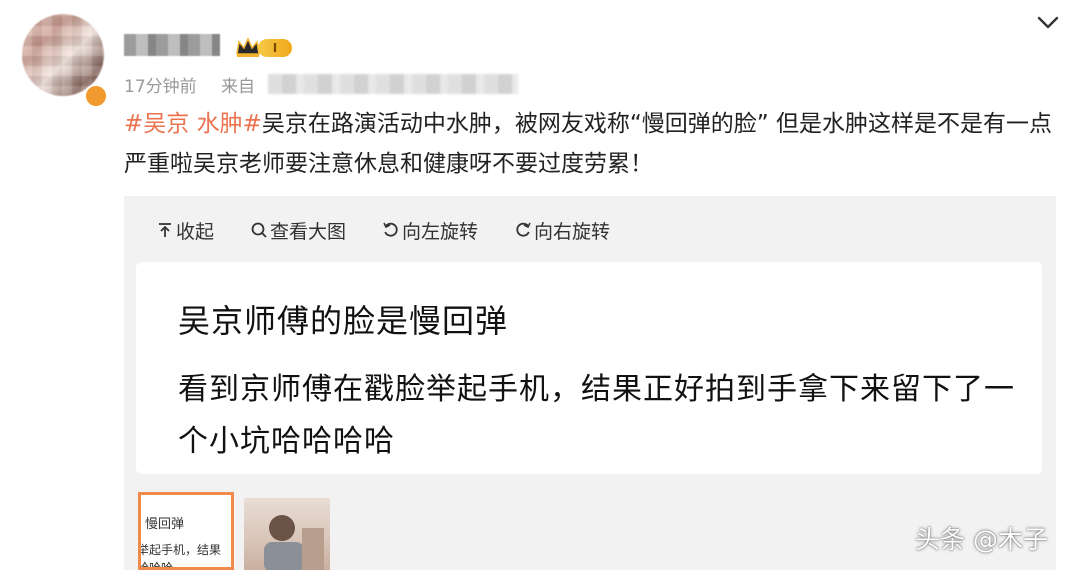  I want to click on username-blurred, so click(172, 45).